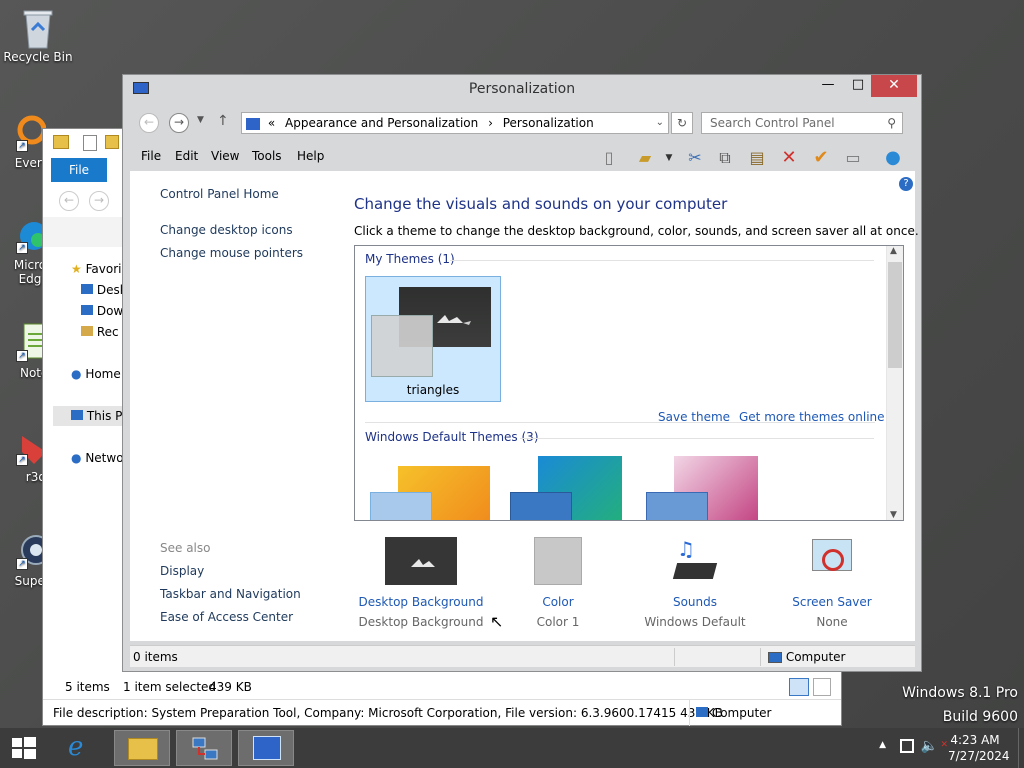 This screenshot has height=768, width=1024. What do you see at coordinates (231, 253) in the screenshot?
I see `change-mouse-pointers-link: Change mouse pointers` at bounding box center [231, 253].